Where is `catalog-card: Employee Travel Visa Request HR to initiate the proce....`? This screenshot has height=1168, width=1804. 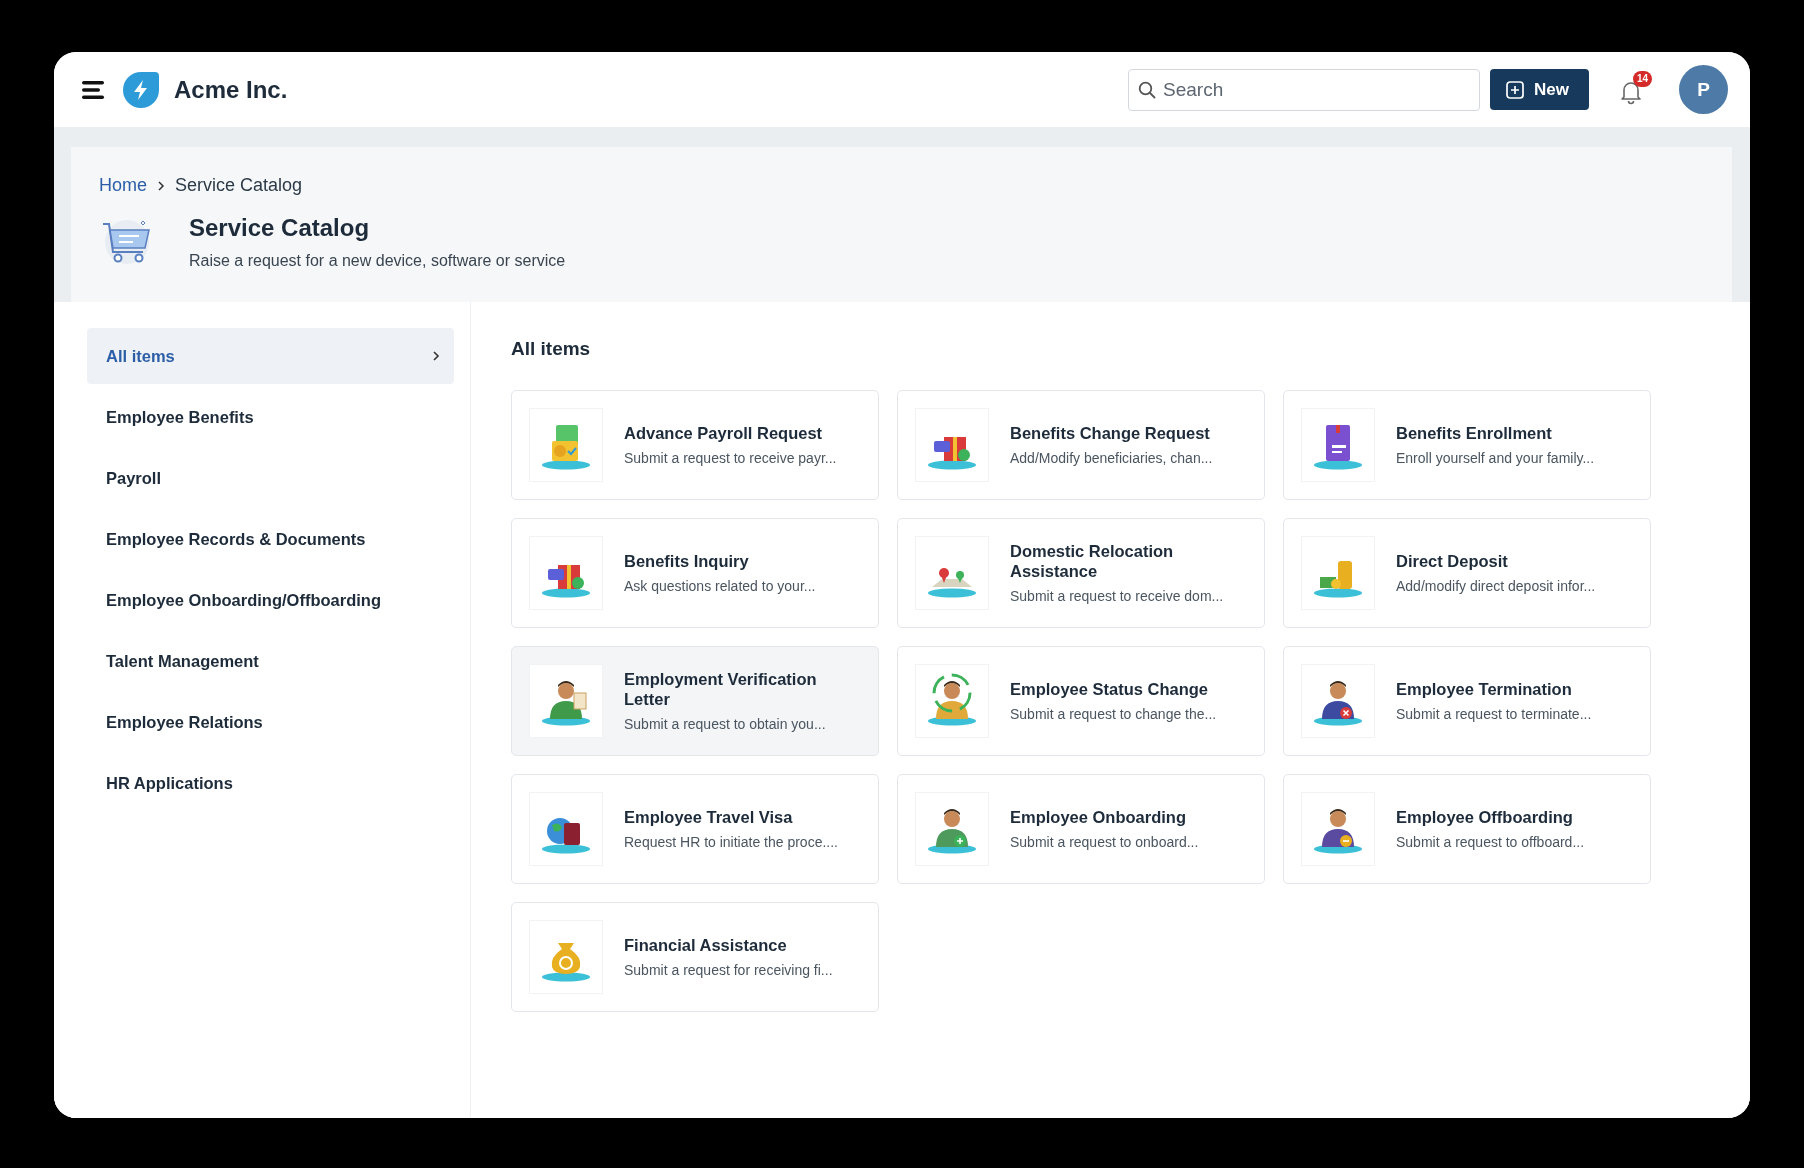 catalog-card: Employee Travel Visa Request HR to initiate the proce.... is located at coordinates (695, 829).